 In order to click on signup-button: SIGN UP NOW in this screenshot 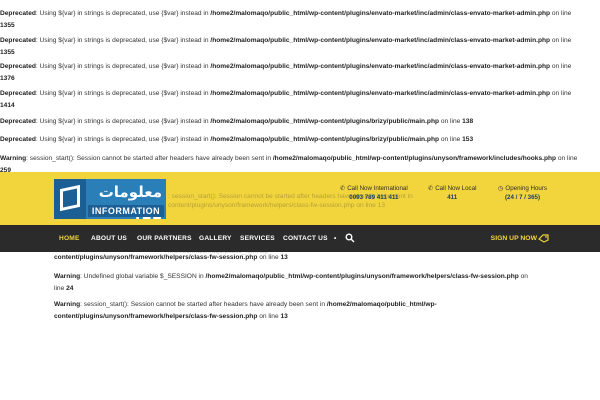, I will do `click(514, 238)`.